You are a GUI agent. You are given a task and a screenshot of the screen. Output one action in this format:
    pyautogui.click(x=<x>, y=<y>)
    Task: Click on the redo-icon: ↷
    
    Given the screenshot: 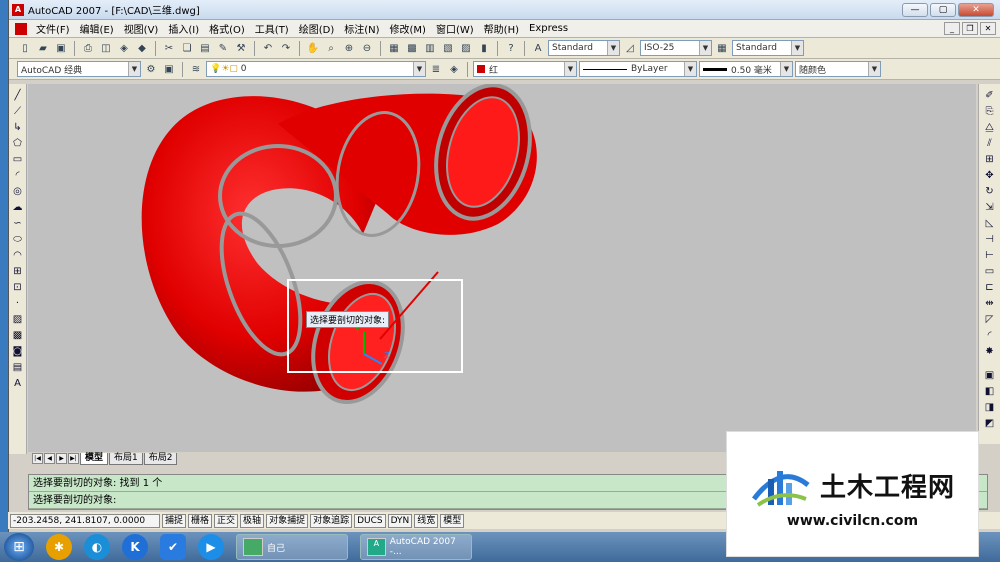 What is the action you would take?
    pyautogui.click(x=286, y=48)
    